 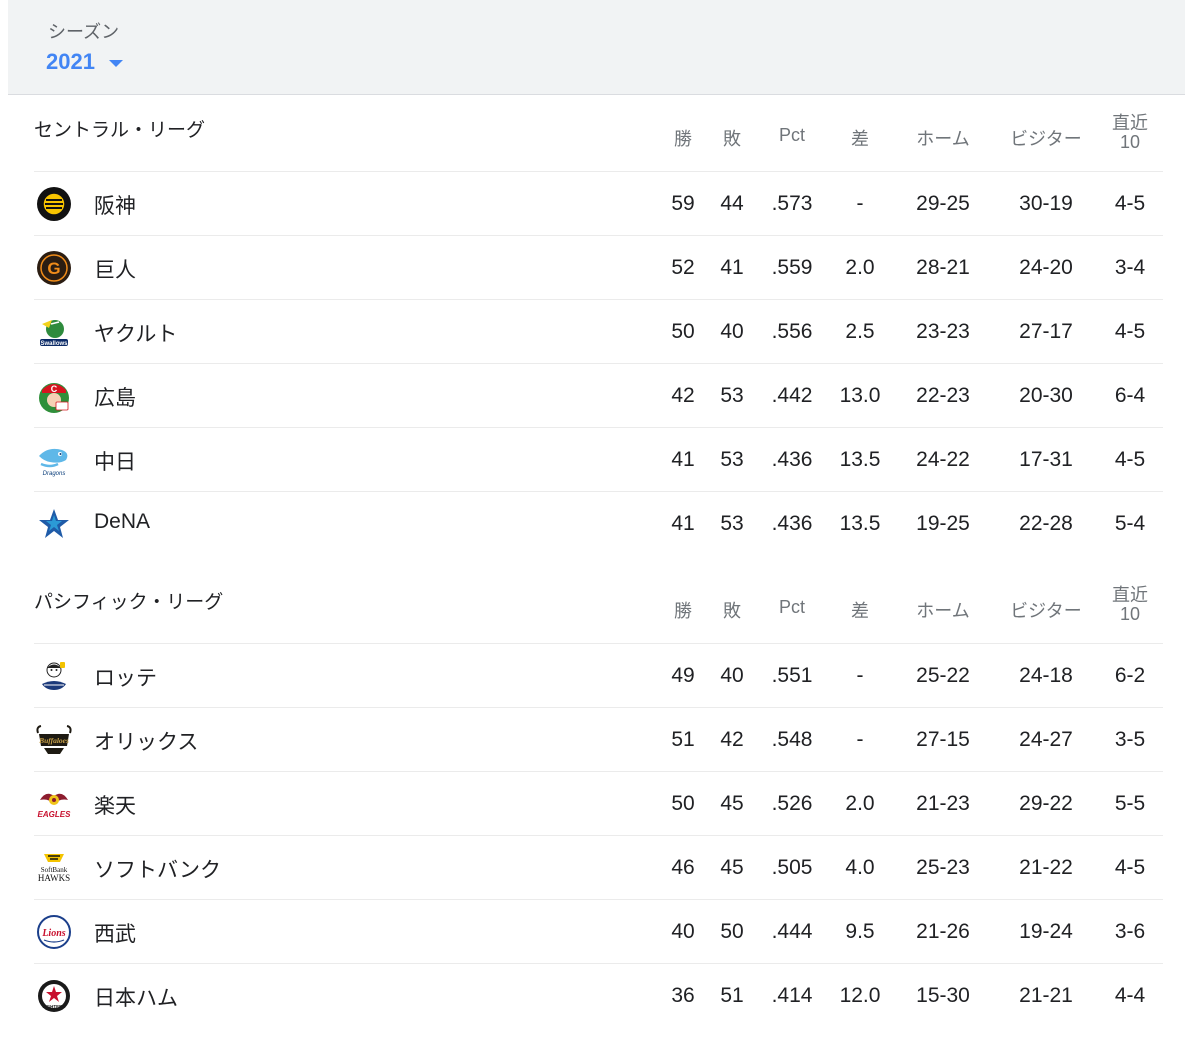 I want to click on team-name: 日本ハム, so click(x=136, y=997).